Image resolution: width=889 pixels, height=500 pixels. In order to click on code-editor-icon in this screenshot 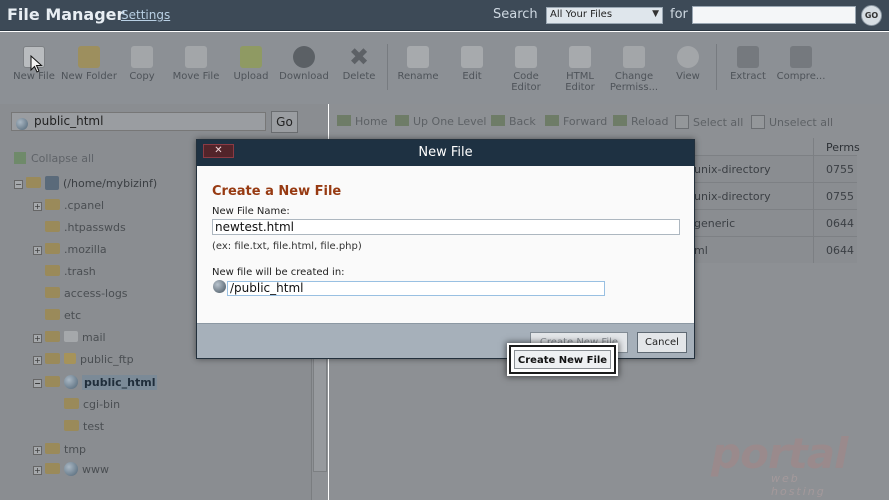, I will do `click(526, 57)`.